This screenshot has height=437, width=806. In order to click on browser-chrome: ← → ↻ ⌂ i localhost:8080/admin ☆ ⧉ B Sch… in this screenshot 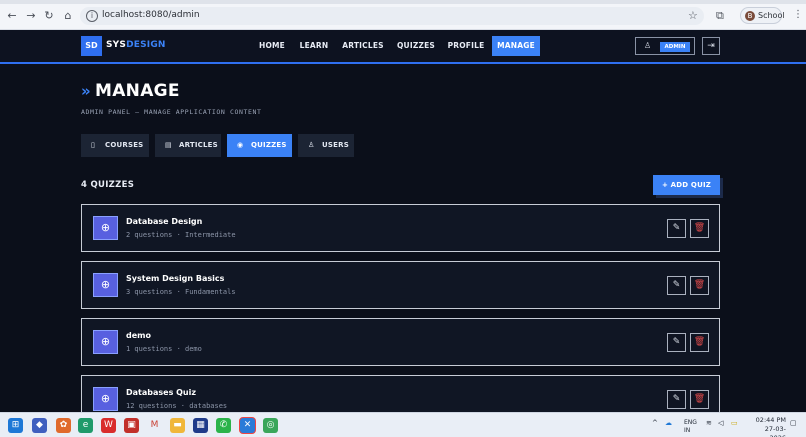, I will do `click(403, 15)`.